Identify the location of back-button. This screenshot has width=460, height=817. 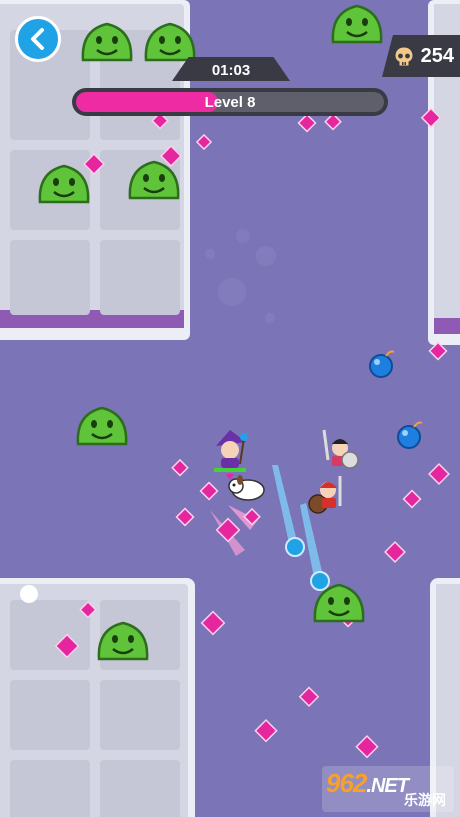
(38, 39).